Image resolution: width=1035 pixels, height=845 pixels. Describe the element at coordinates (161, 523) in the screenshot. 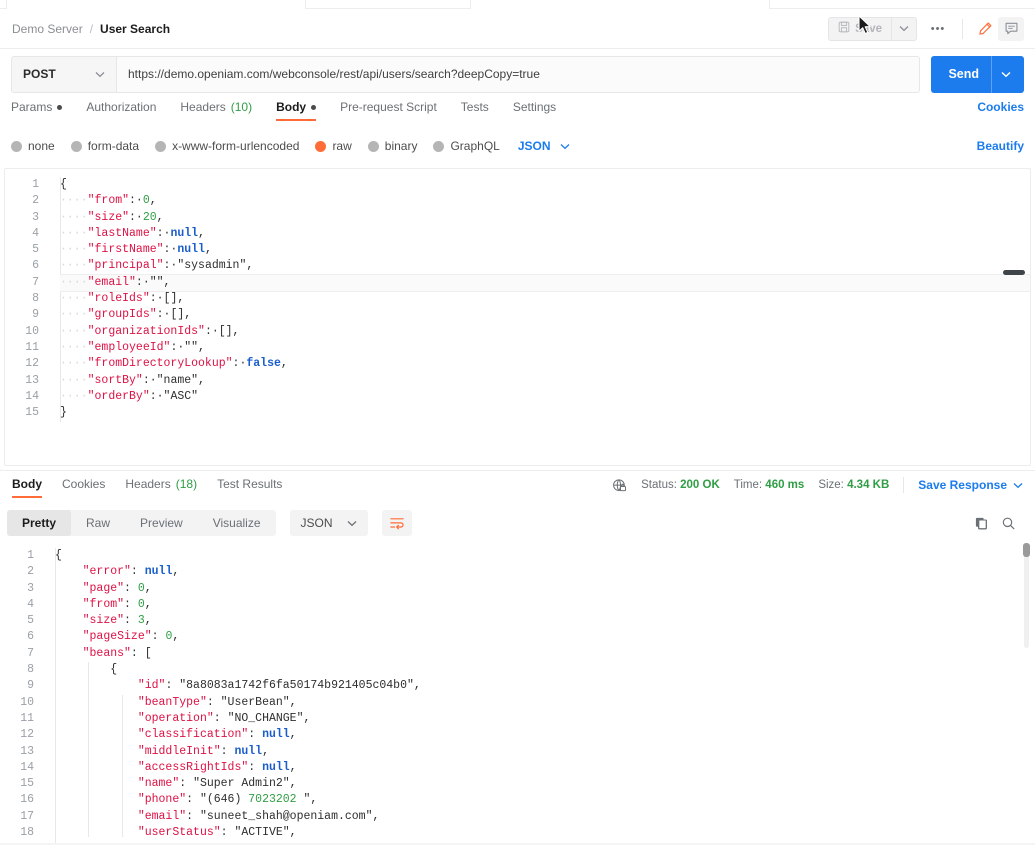

I see `view-mode-preview: Preview` at that location.